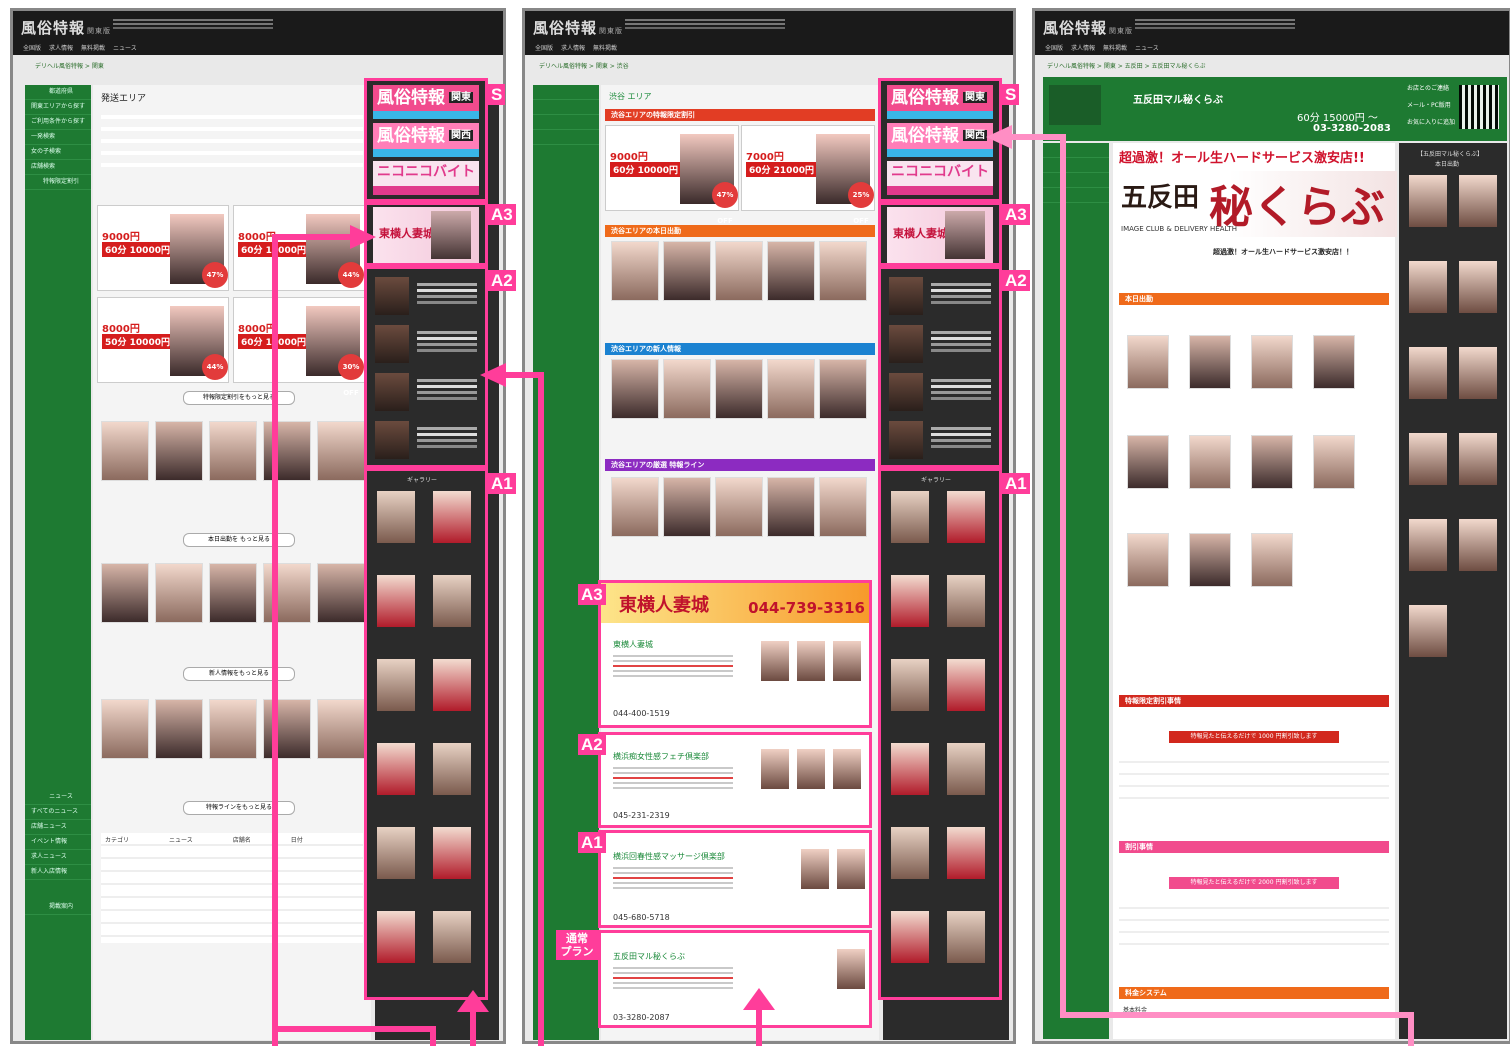 This screenshot has height=1046, width=1510. What do you see at coordinates (735, 654) in the screenshot?
I see `shop-listing-a3: 東横人妻城 044-739-3316 東横人妻城 044-400-1519` at bounding box center [735, 654].